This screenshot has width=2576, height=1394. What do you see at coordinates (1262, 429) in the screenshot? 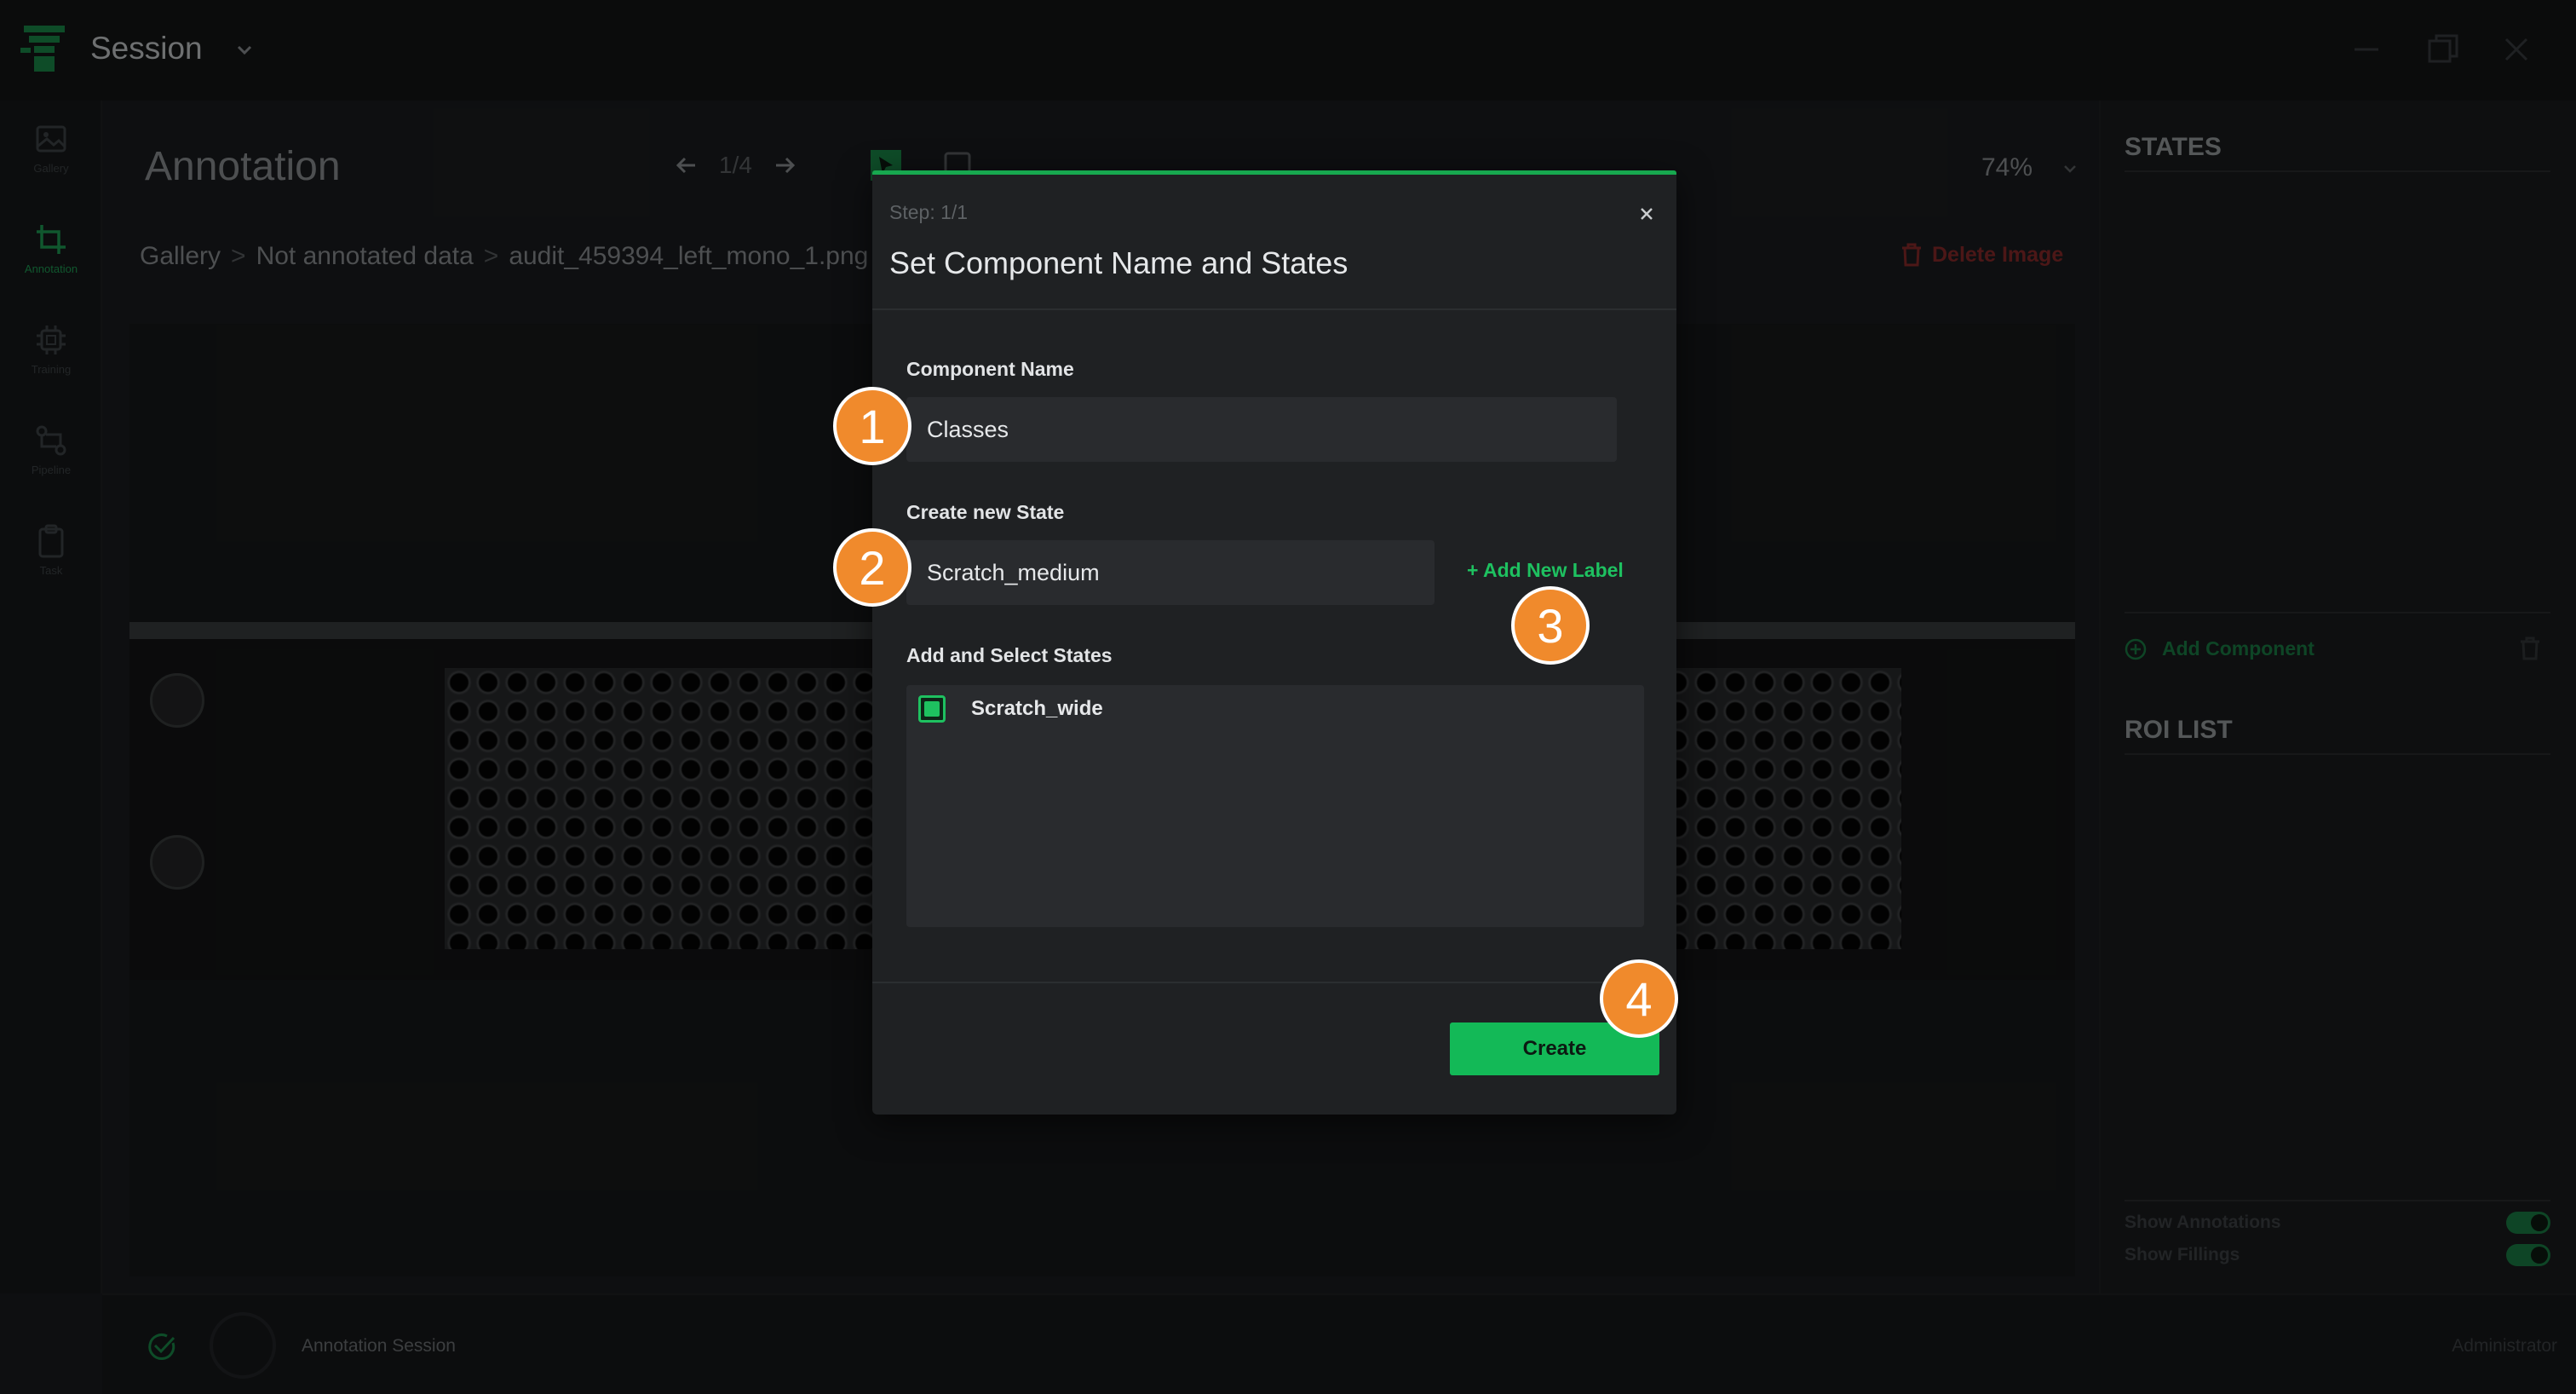
I see `component-name-field: Classes` at bounding box center [1262, 429].